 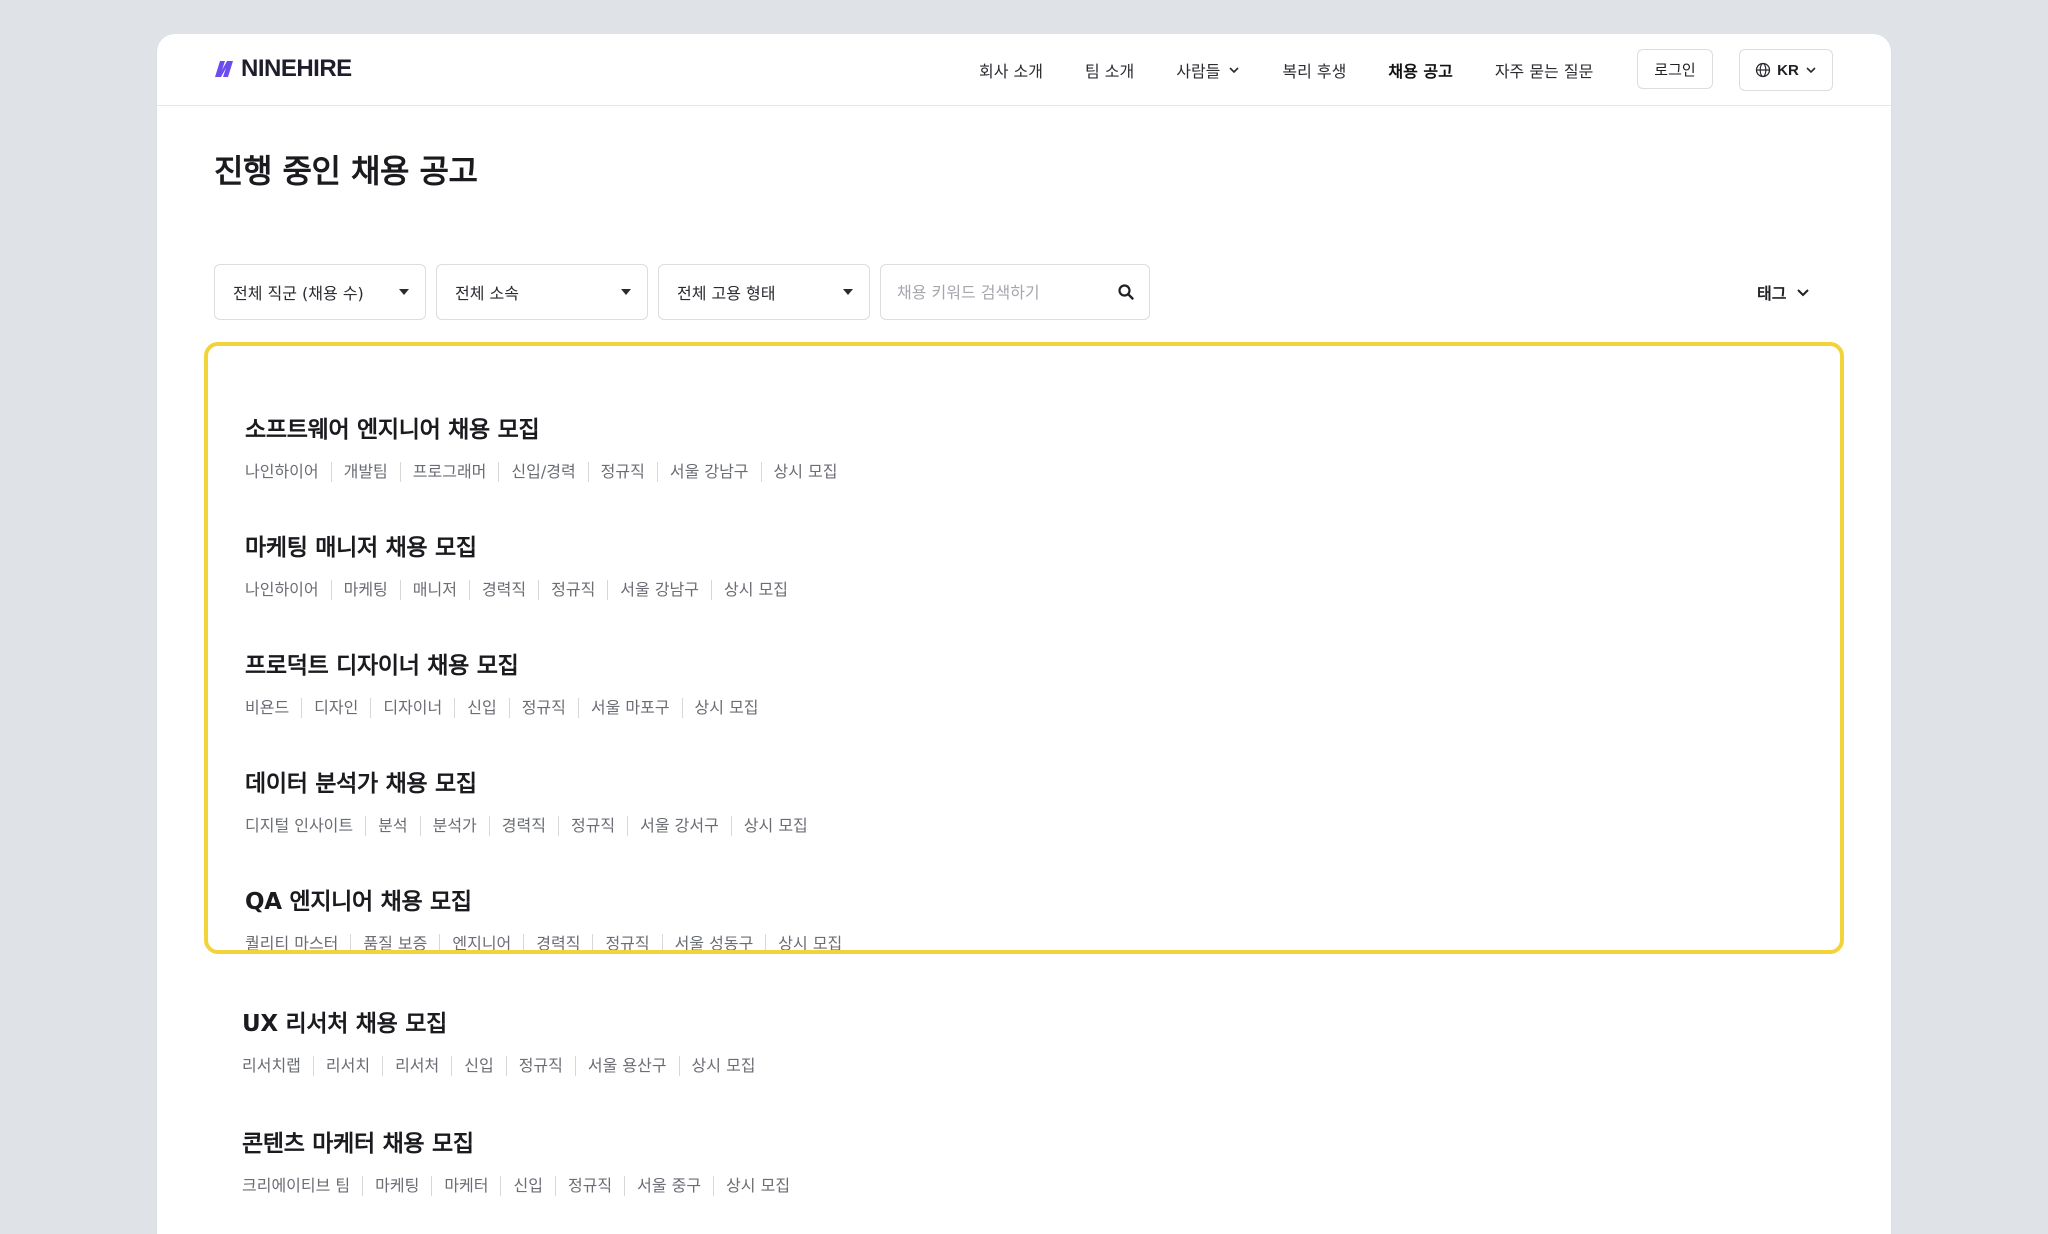 What do you see at coordinates (299, 825) in the screenshot?
I see `job-tag: 디지털 인사이트` at bounding box center [299, 825].